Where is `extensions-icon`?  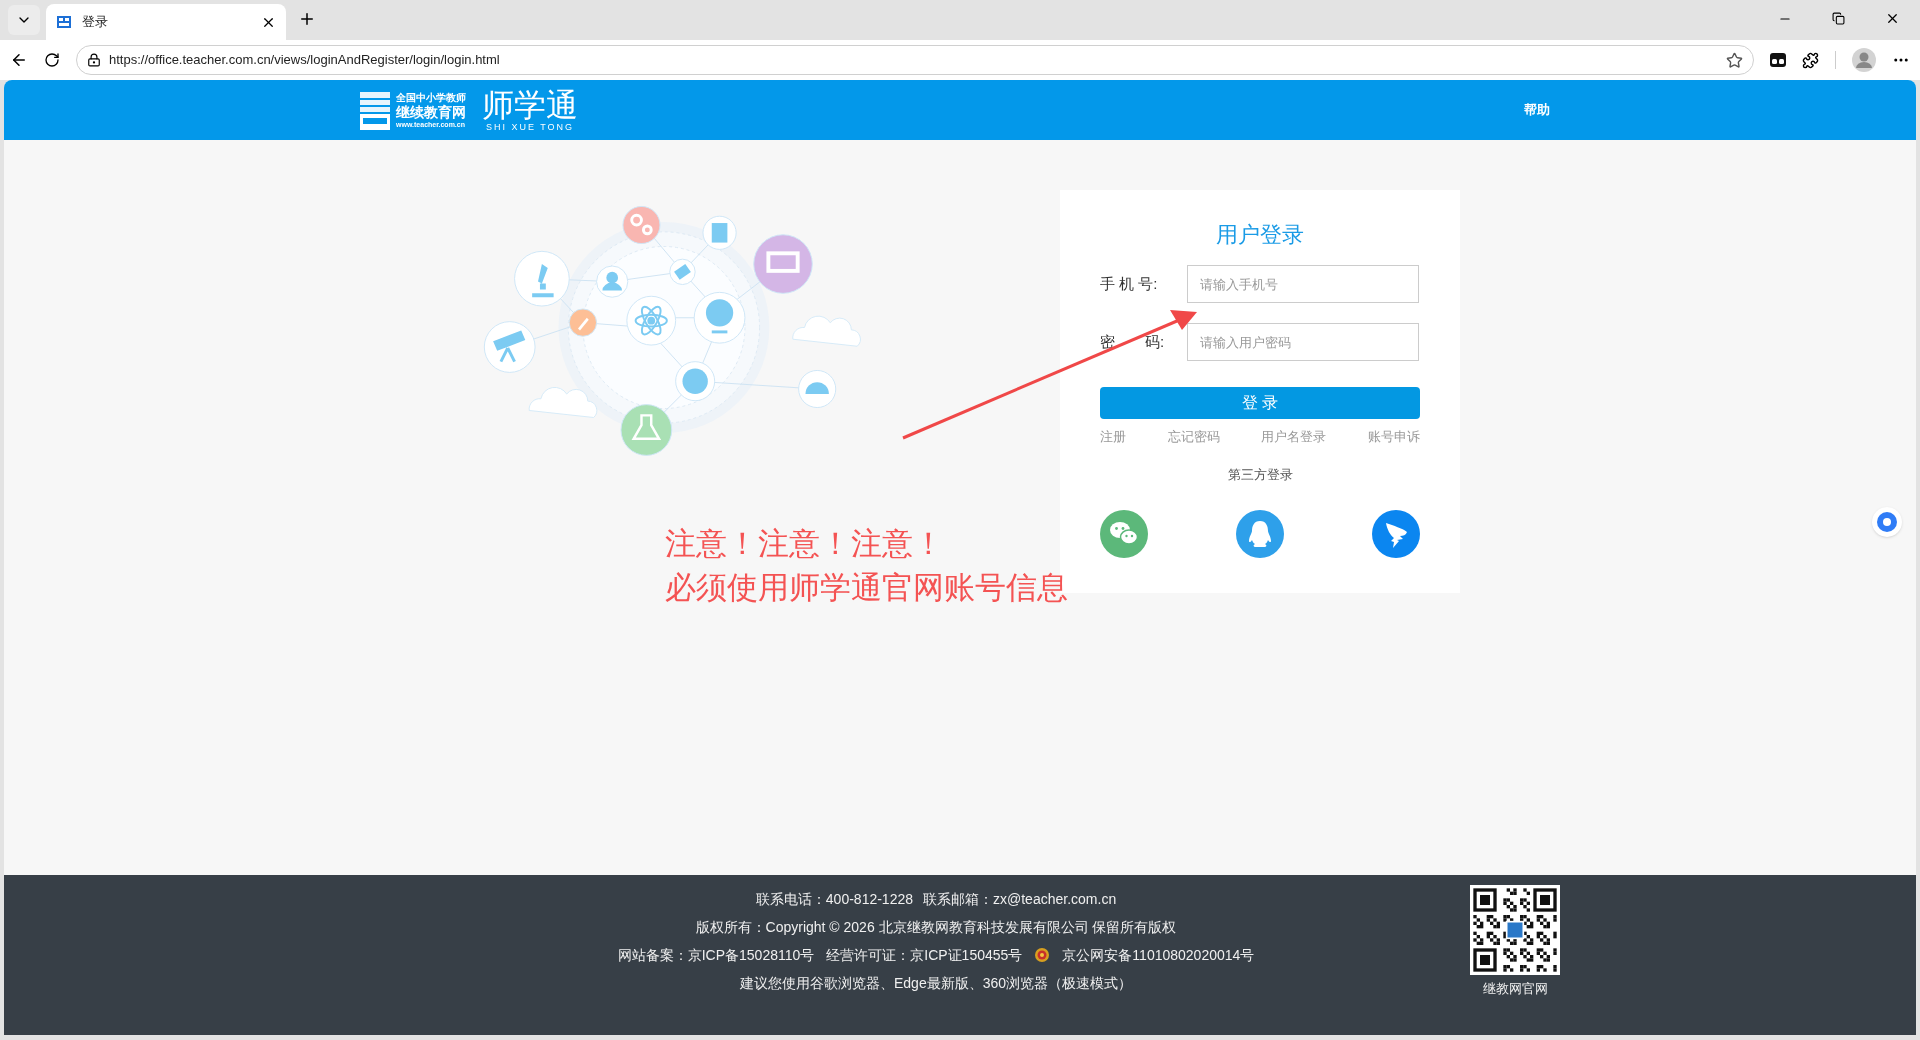 extensions-icon is located at coordinates (1810, 60).